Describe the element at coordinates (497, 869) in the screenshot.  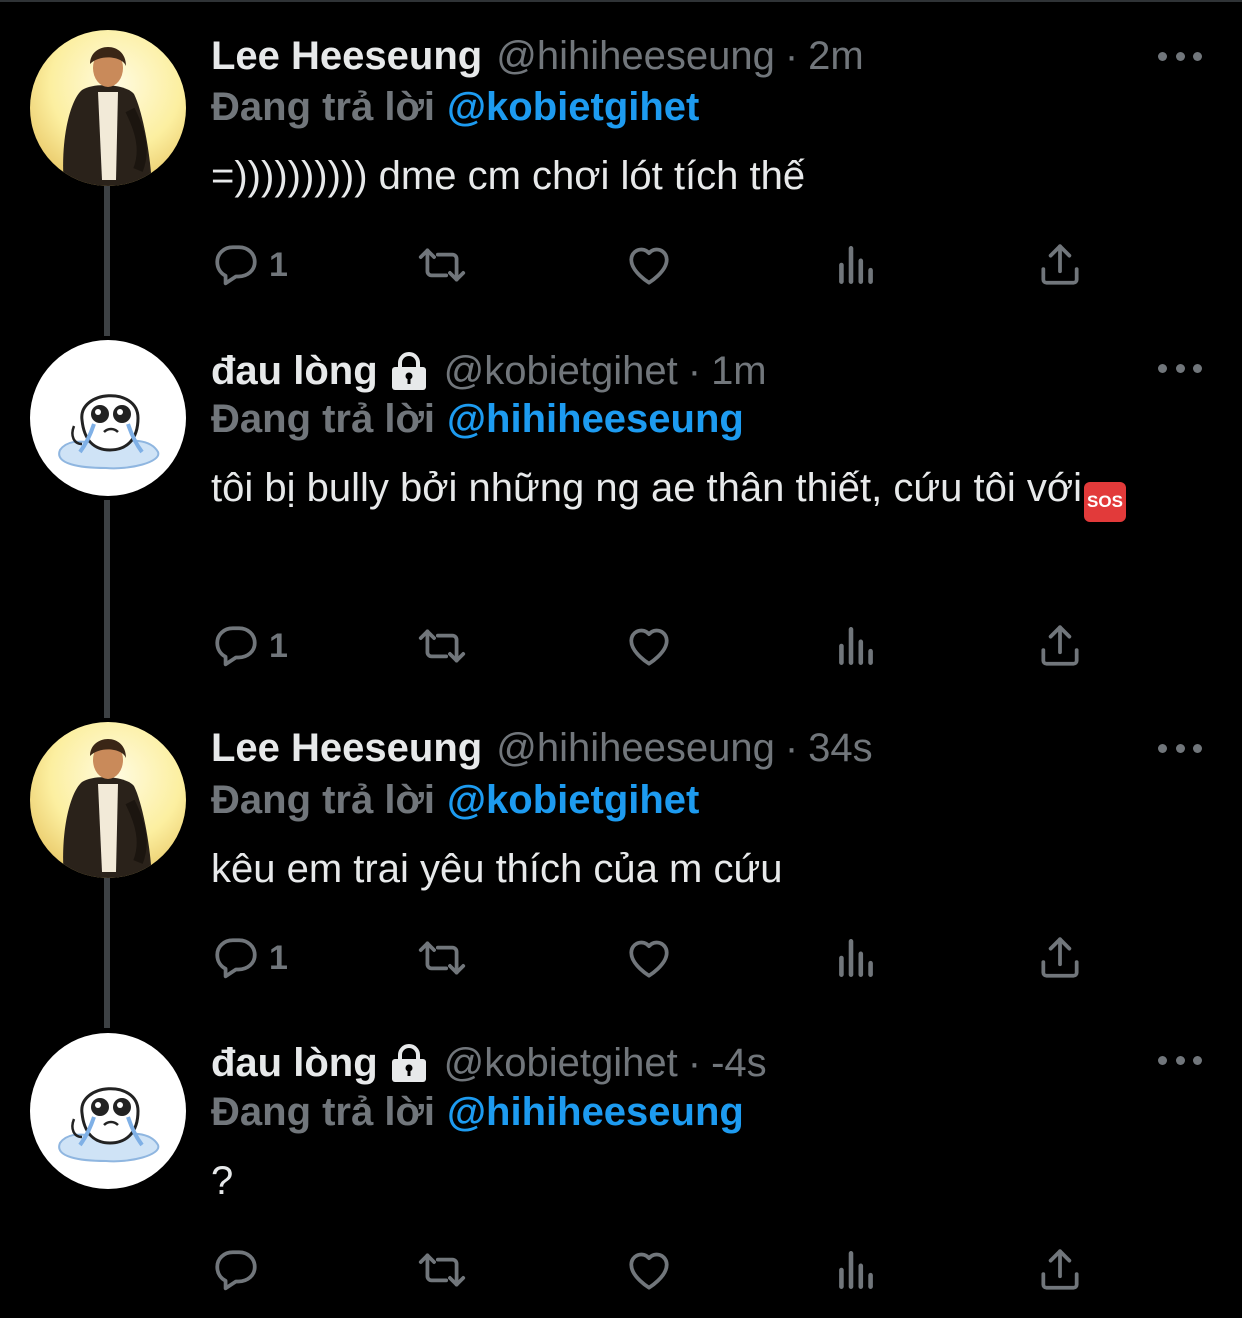
I see `tweet-text: kêu em trai yêu thích của m cứu` at that location.